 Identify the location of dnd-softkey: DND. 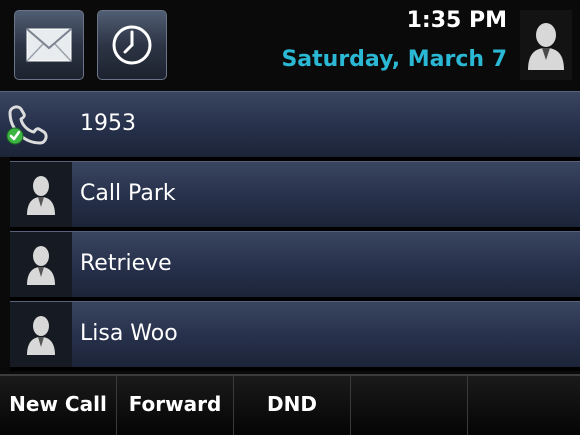
(292, 405).